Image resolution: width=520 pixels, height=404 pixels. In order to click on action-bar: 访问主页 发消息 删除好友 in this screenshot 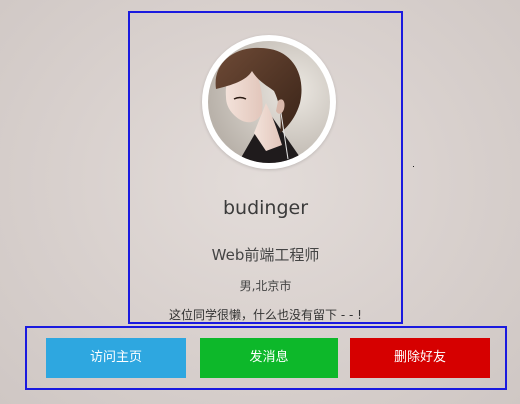, I will do `click(266, 358)`.